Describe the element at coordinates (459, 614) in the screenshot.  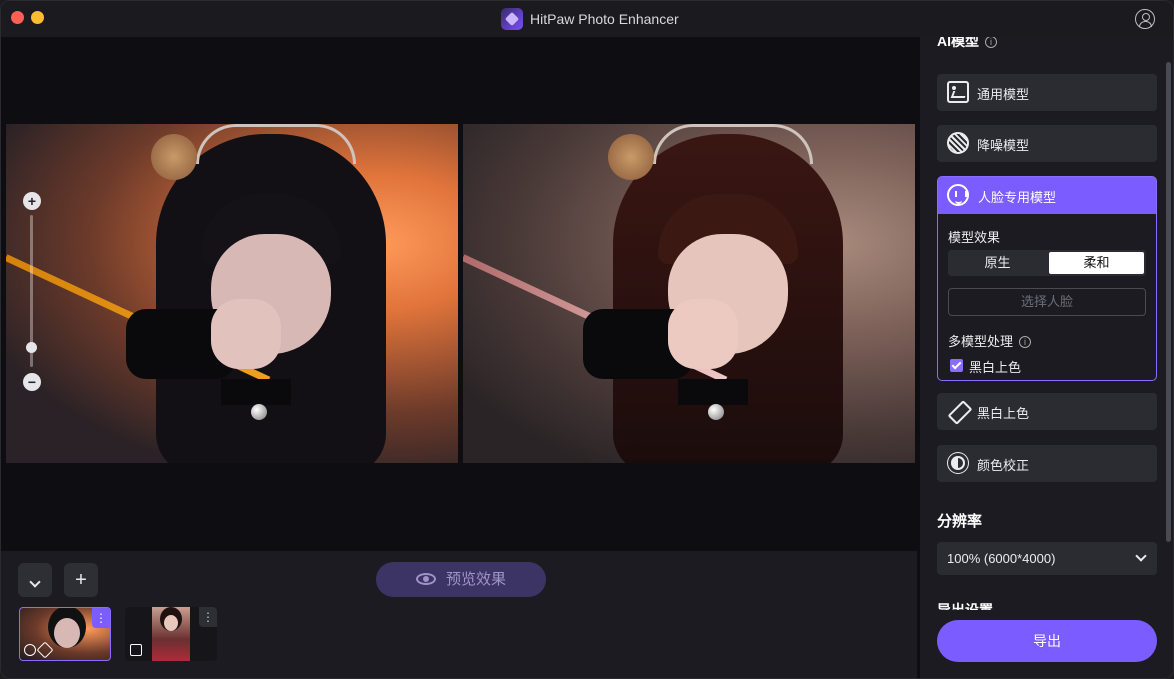
I see `bottom-toolbar: + 预览效果 ⋮ ⋮` at that location.